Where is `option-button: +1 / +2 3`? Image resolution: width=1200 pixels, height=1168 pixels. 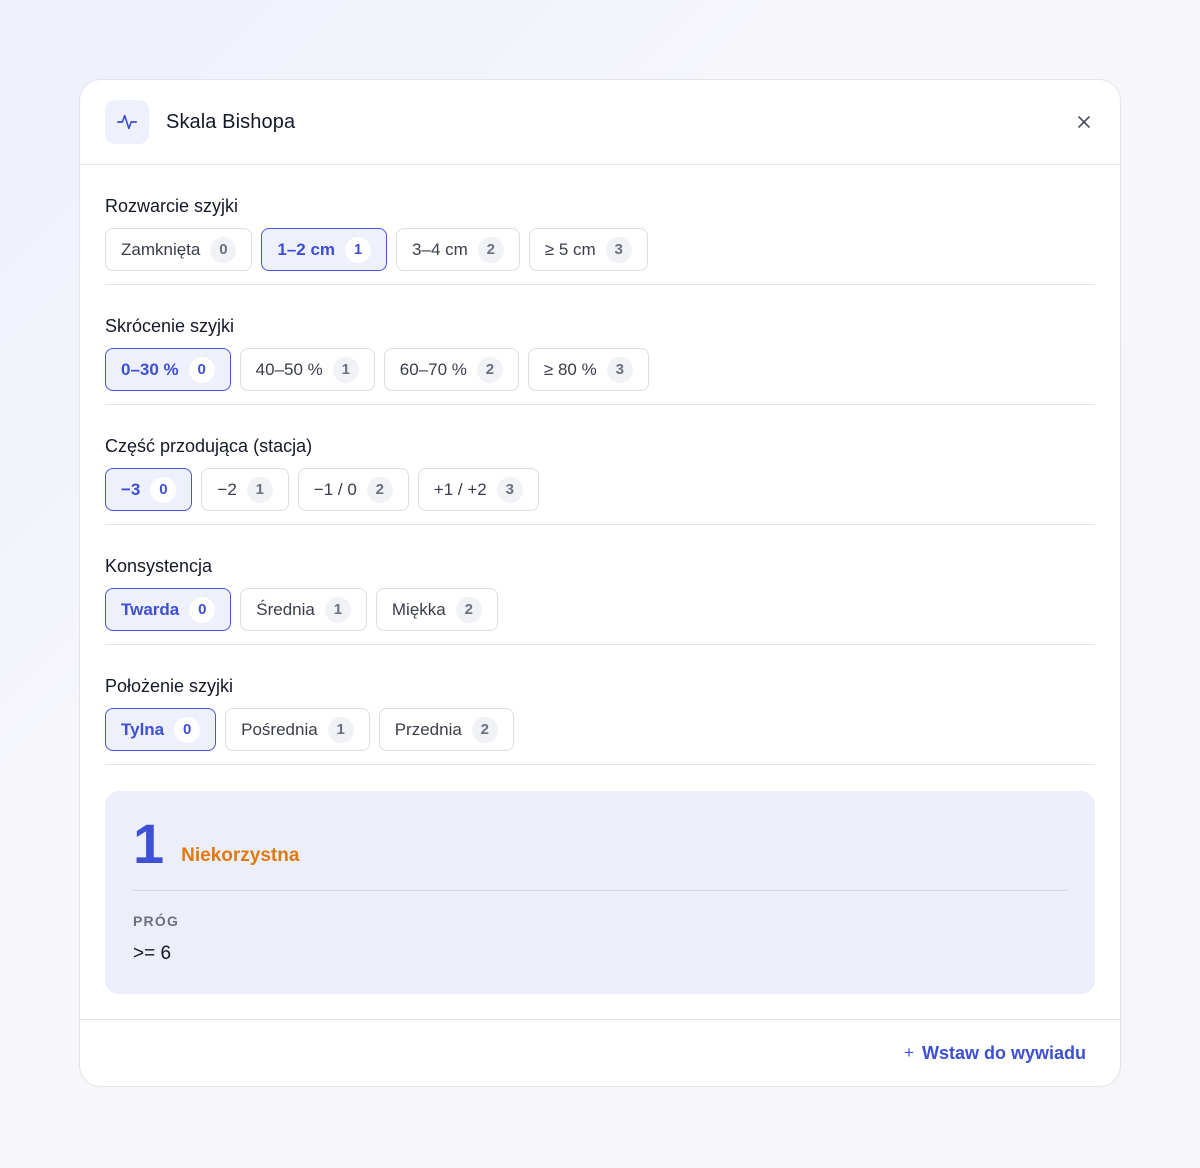
option-button: +1 / +2 3 is located at coordinates (478, 489).